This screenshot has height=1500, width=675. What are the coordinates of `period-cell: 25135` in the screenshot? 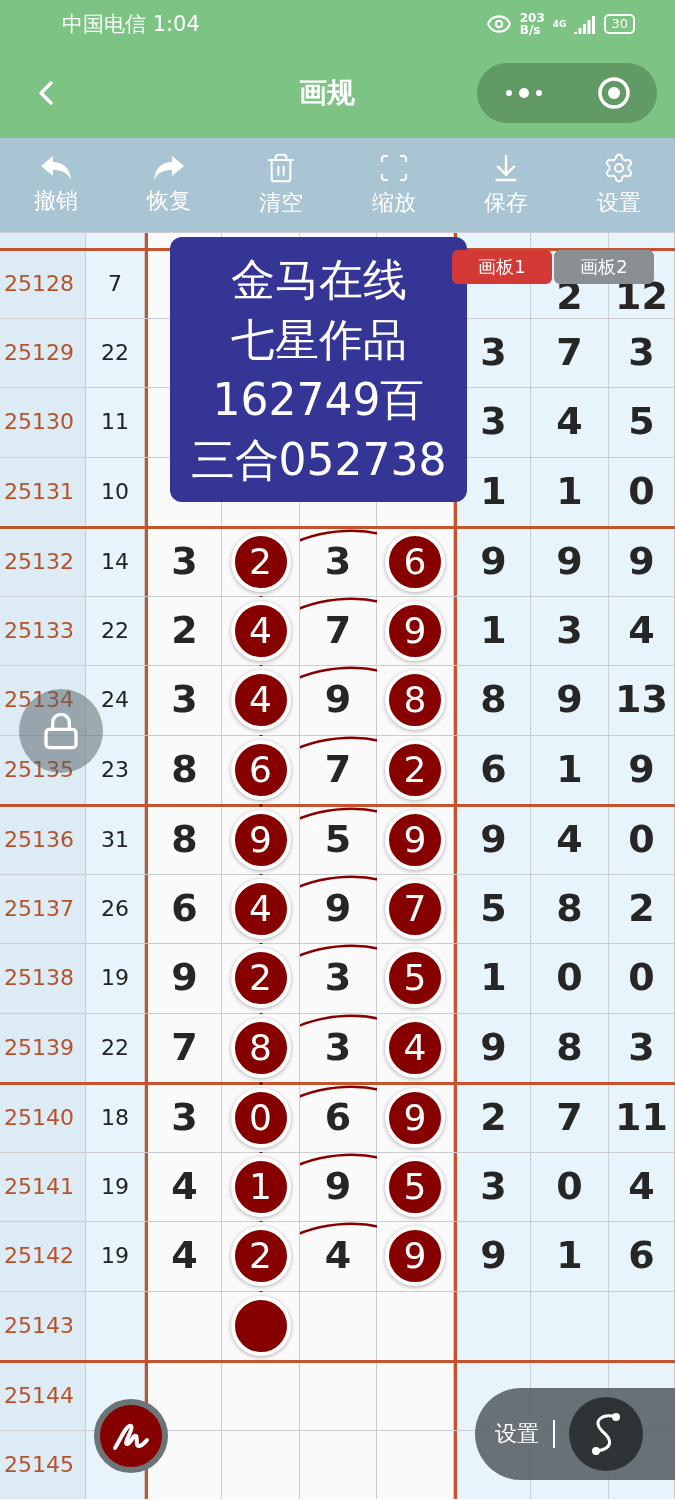 It's located at (43, 769).